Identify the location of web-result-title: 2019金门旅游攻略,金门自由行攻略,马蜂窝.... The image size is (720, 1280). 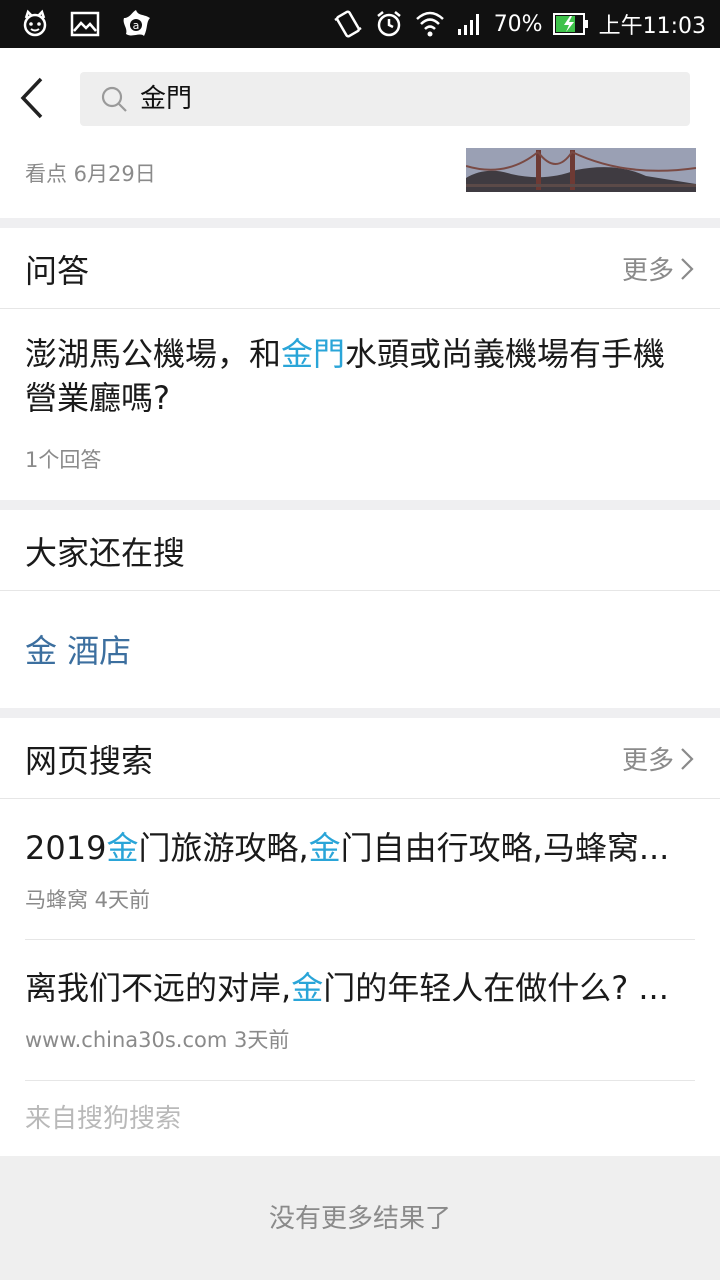
(347, 848).